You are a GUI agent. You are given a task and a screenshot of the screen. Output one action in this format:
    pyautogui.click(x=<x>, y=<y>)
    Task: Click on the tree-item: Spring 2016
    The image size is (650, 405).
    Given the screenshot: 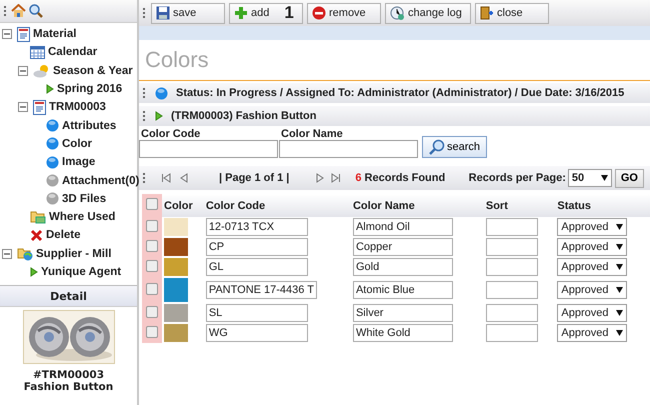 What is the action you would take?
    pyautogui.click(x=89, y=89)
    